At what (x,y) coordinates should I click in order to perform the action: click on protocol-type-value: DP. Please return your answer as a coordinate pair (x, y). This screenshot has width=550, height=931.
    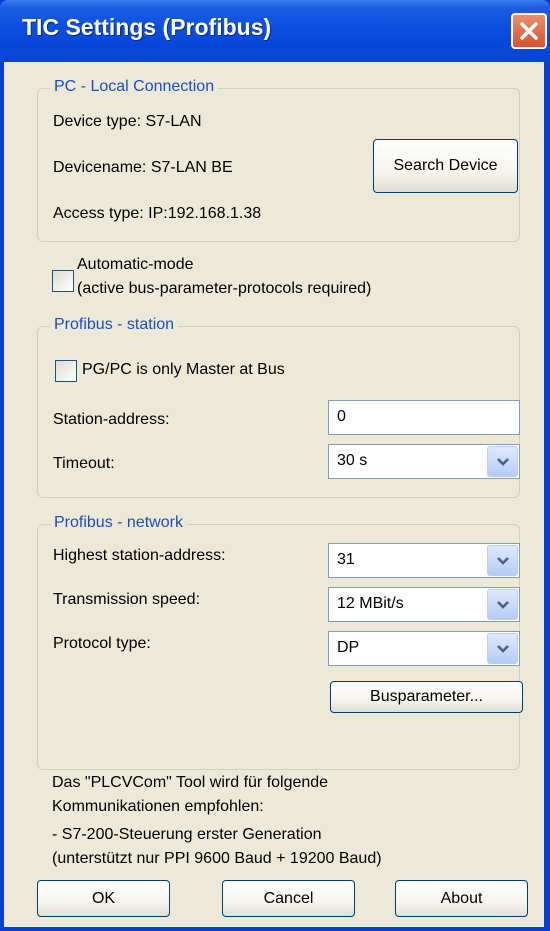
    Looking at the image, I should click on (348, 647).